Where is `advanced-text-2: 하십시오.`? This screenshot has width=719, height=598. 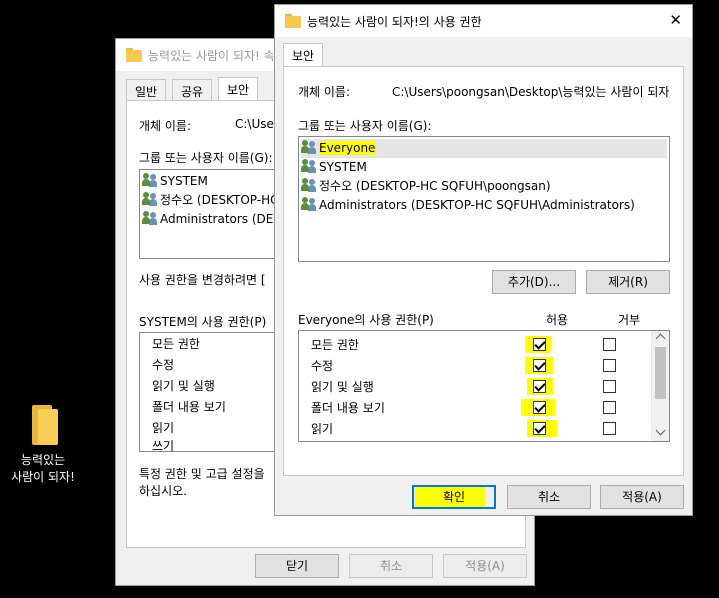
advanced-text-2: 하십시오. is located at coordinates (163, 491).